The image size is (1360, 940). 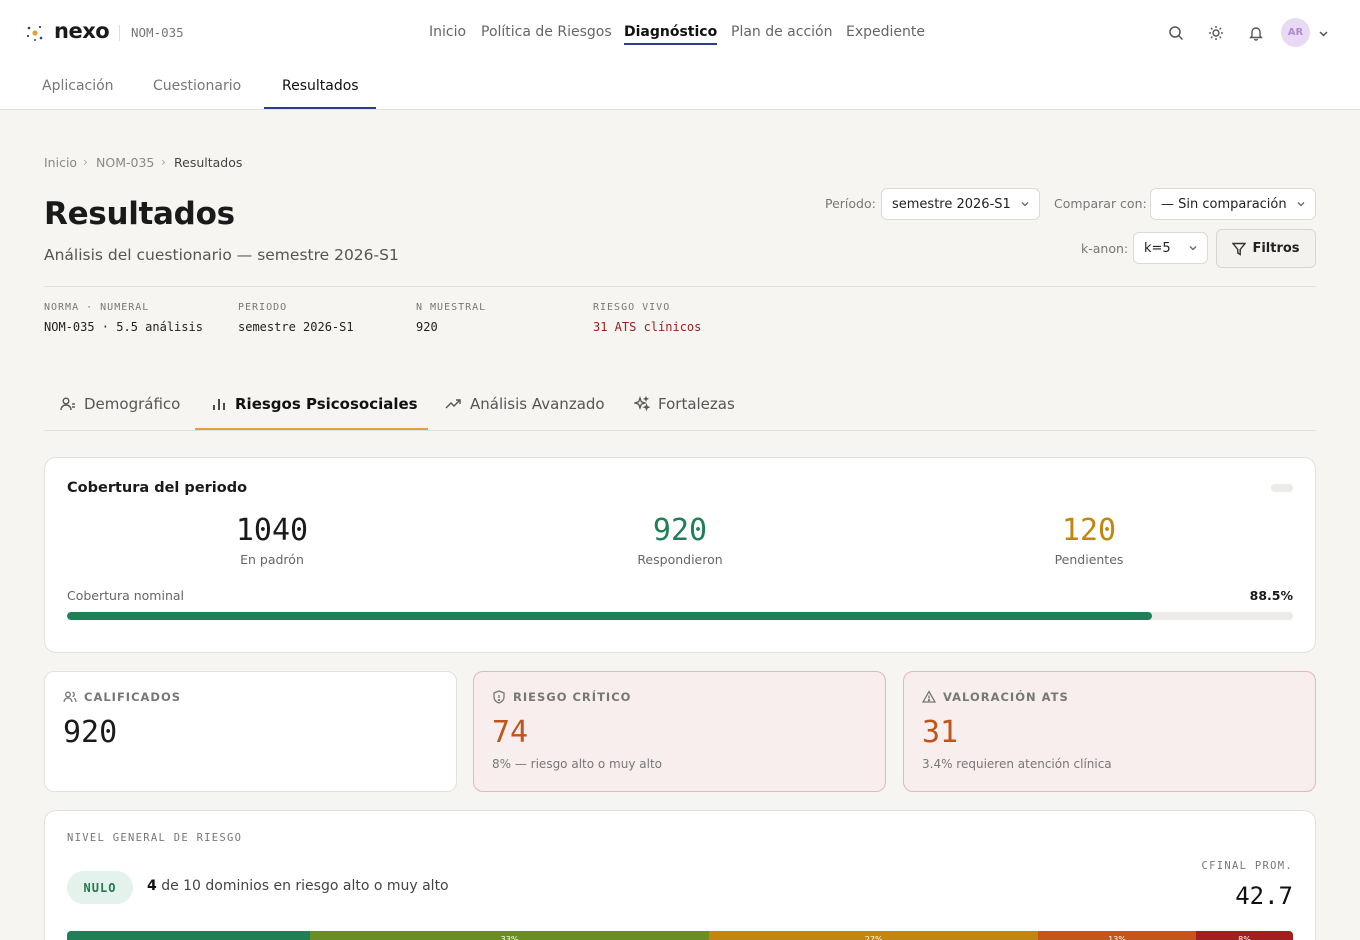 What do you see at coordinates (680, 88) in the screenshot?
I see `sub-tabs: Aplicación Cuestionario Resultados` at bounding box center [680, 88].